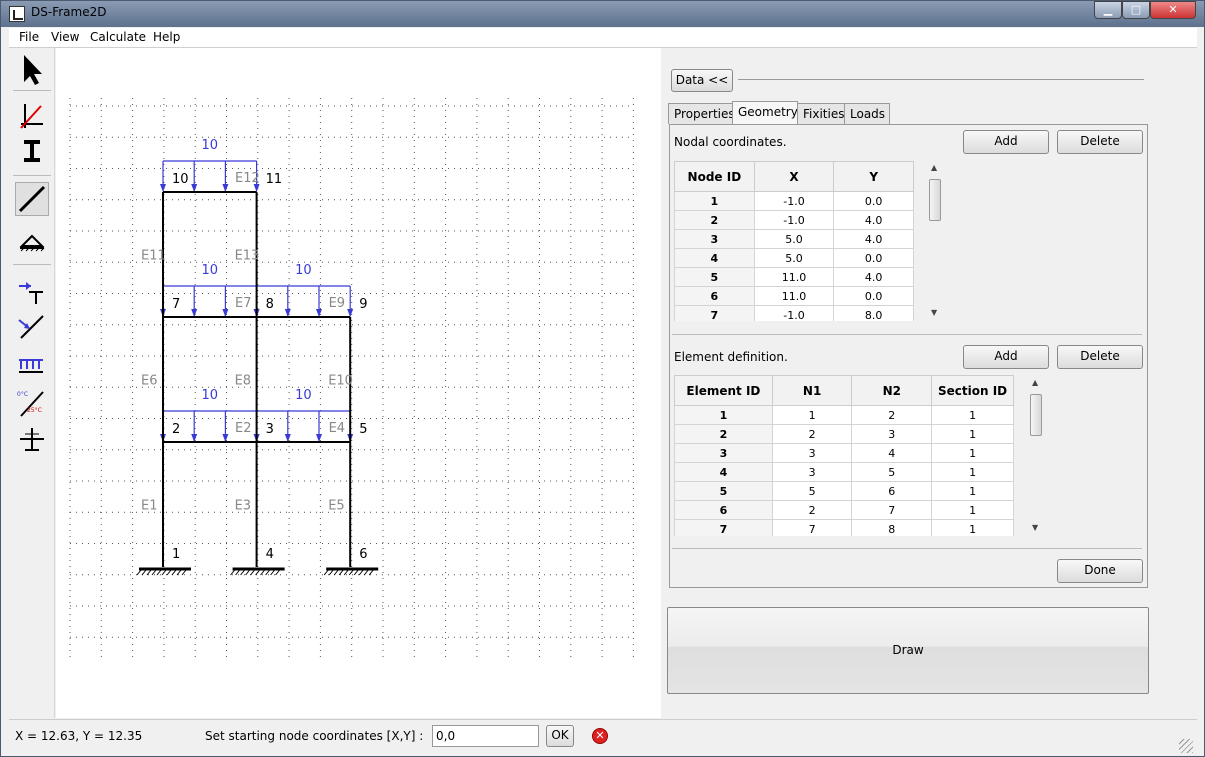 The image size is (1205, 757). I want to click on scroll-up-icon: ▲, so click(1035, 382).